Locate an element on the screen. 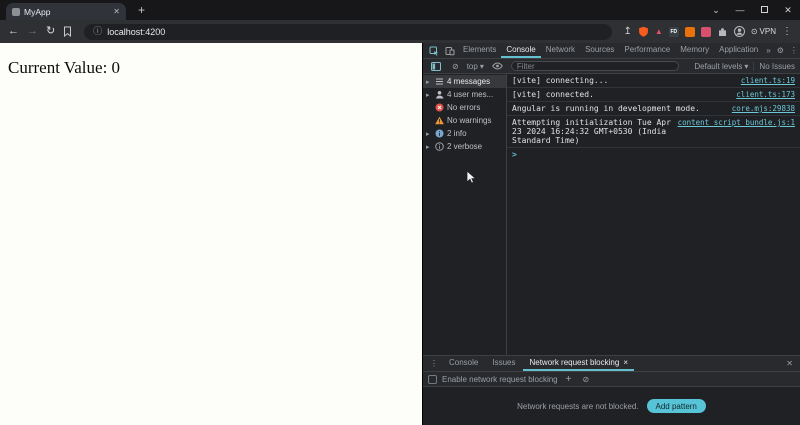 This screenshot has height=425, width=800. remove-all-patterns-icon: ⊘ is located at coordinates (585, 379).